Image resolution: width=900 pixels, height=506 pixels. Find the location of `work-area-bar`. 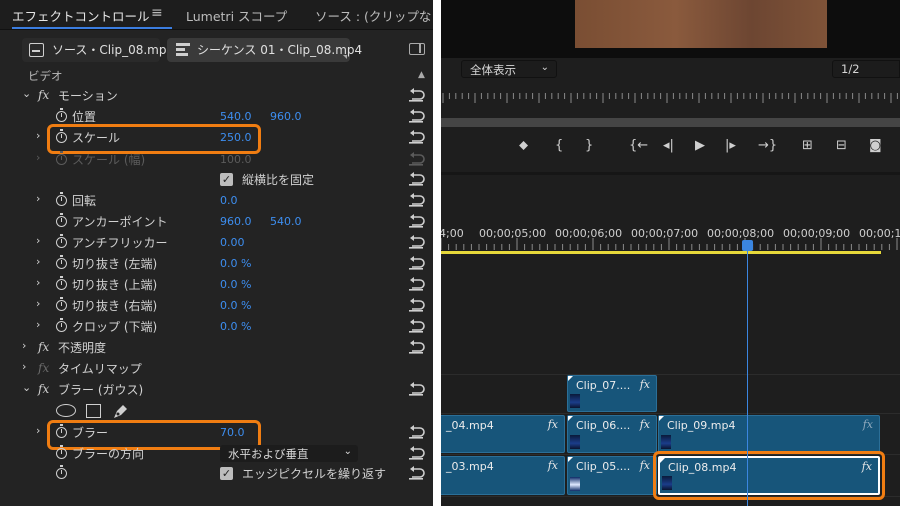

work-area-bar is located at coordinates (661, 252).